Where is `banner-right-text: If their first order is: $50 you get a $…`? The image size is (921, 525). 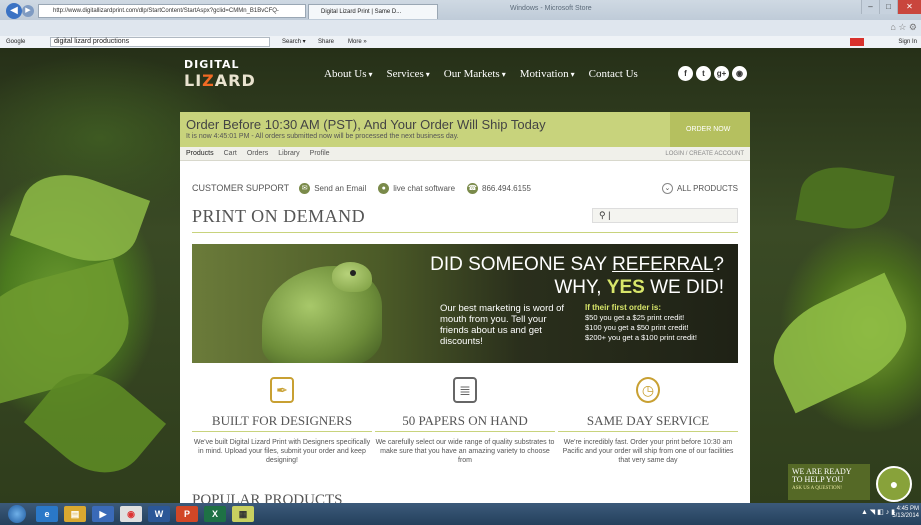 banner-right-text: If their first order is: $50 you get a $… is located at coordinates (660, 323).